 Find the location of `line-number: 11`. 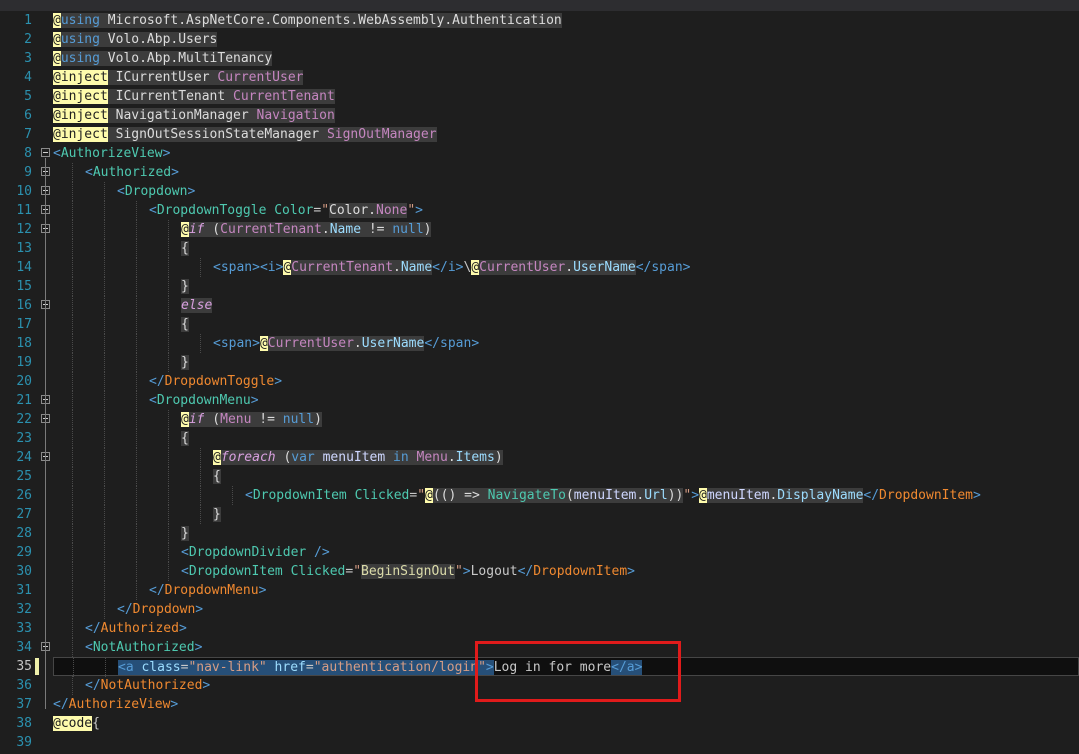

line-number: 11 is located at coordinates (16, 210).